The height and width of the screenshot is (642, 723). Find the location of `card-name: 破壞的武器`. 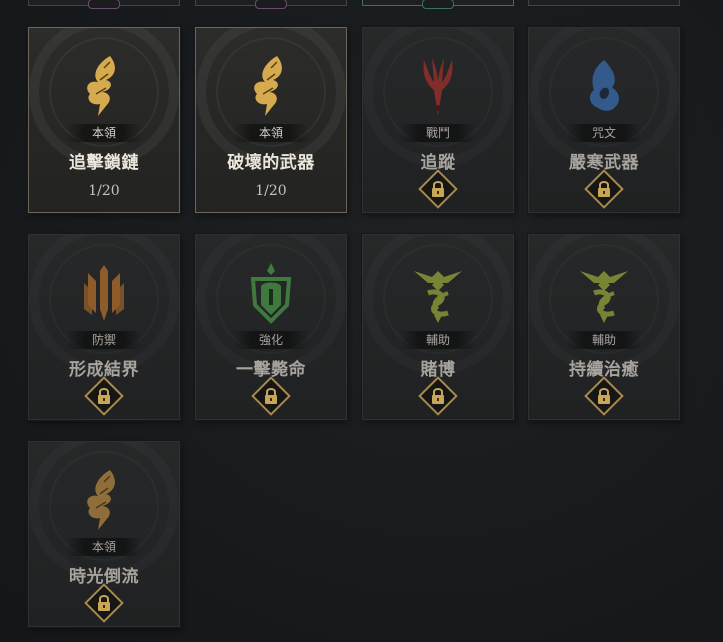

card-name: 破壞的武器 is located at coordinates (271, 163).